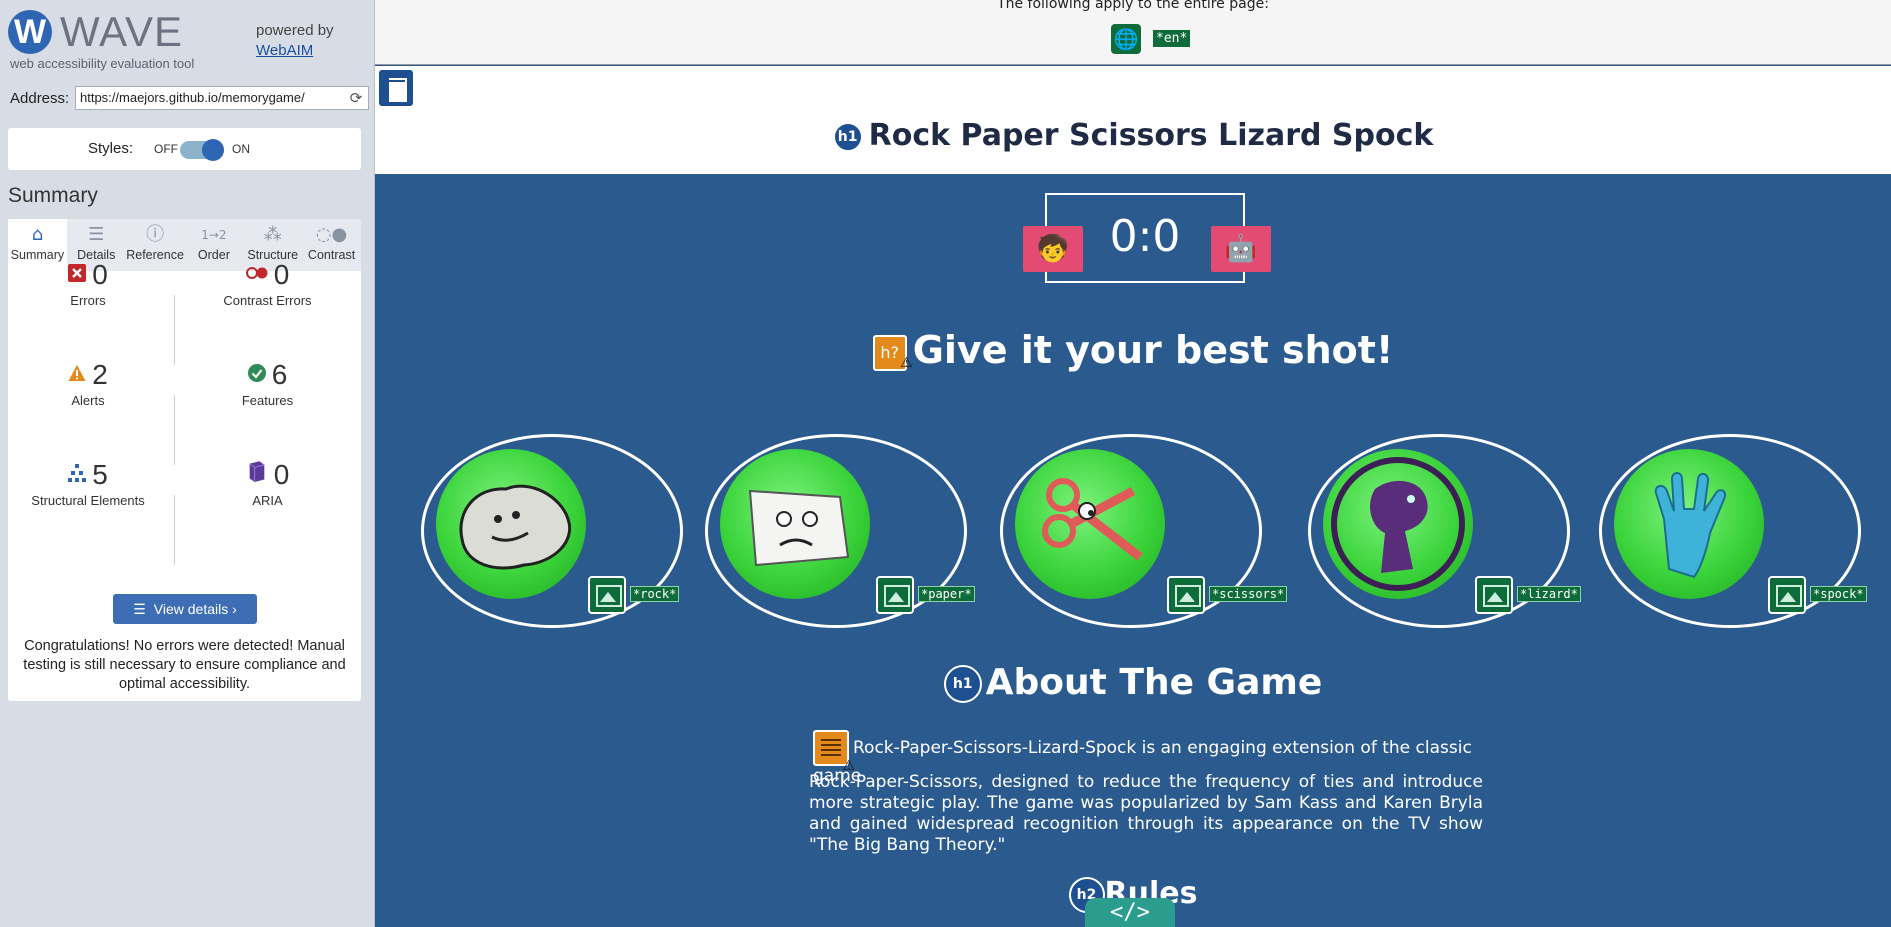  What do you see at coordinates (515, 527) in the screenshot?
I see `rock-icon` at bounding box center [515, 527].